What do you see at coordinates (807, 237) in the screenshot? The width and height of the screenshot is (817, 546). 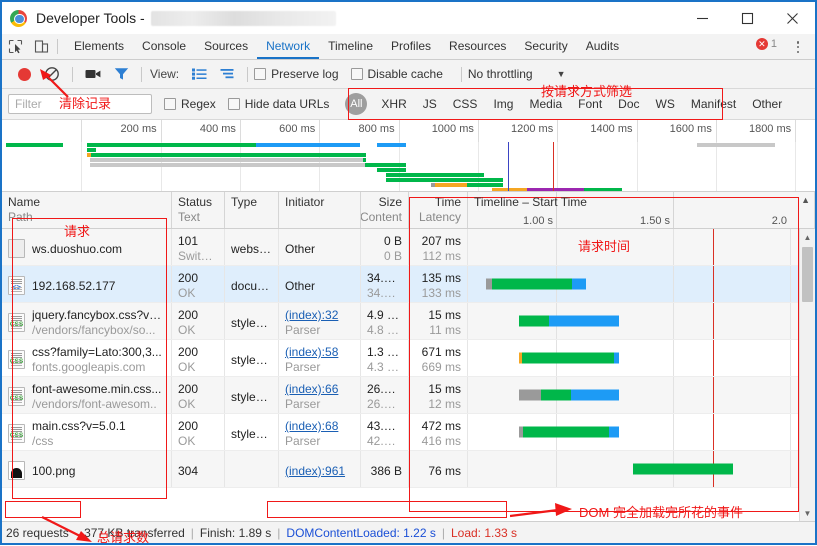 I see `scroll-up-icon: ▲` at bounding box center [807, 237].